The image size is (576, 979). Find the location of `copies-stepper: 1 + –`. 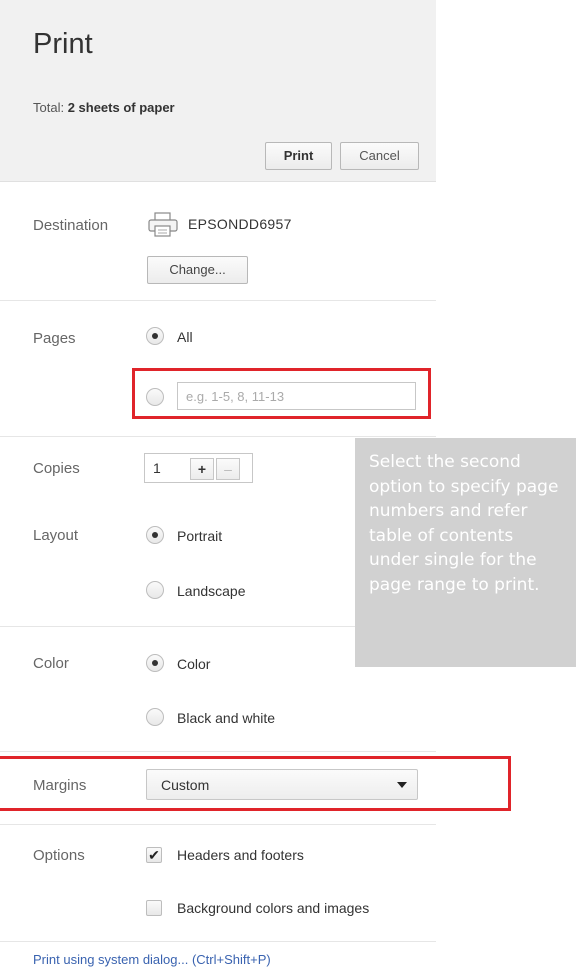

copies-stepper: 1 + – is located at coordinates (198, 468).